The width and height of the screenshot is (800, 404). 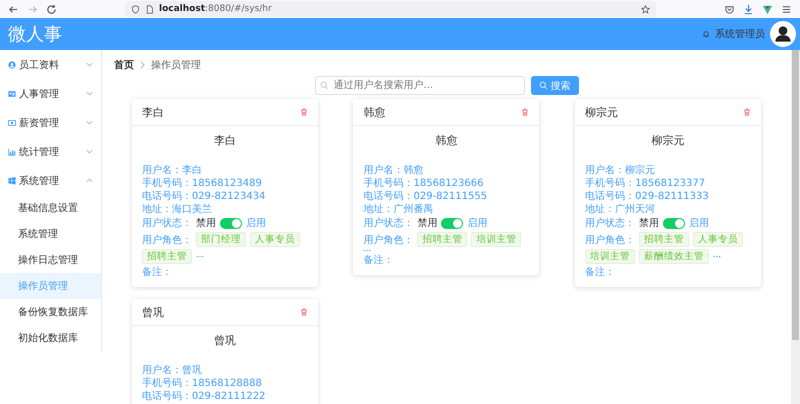 I want to click on user-info-line: 地址：广州天河, so click(x=620, y=209).